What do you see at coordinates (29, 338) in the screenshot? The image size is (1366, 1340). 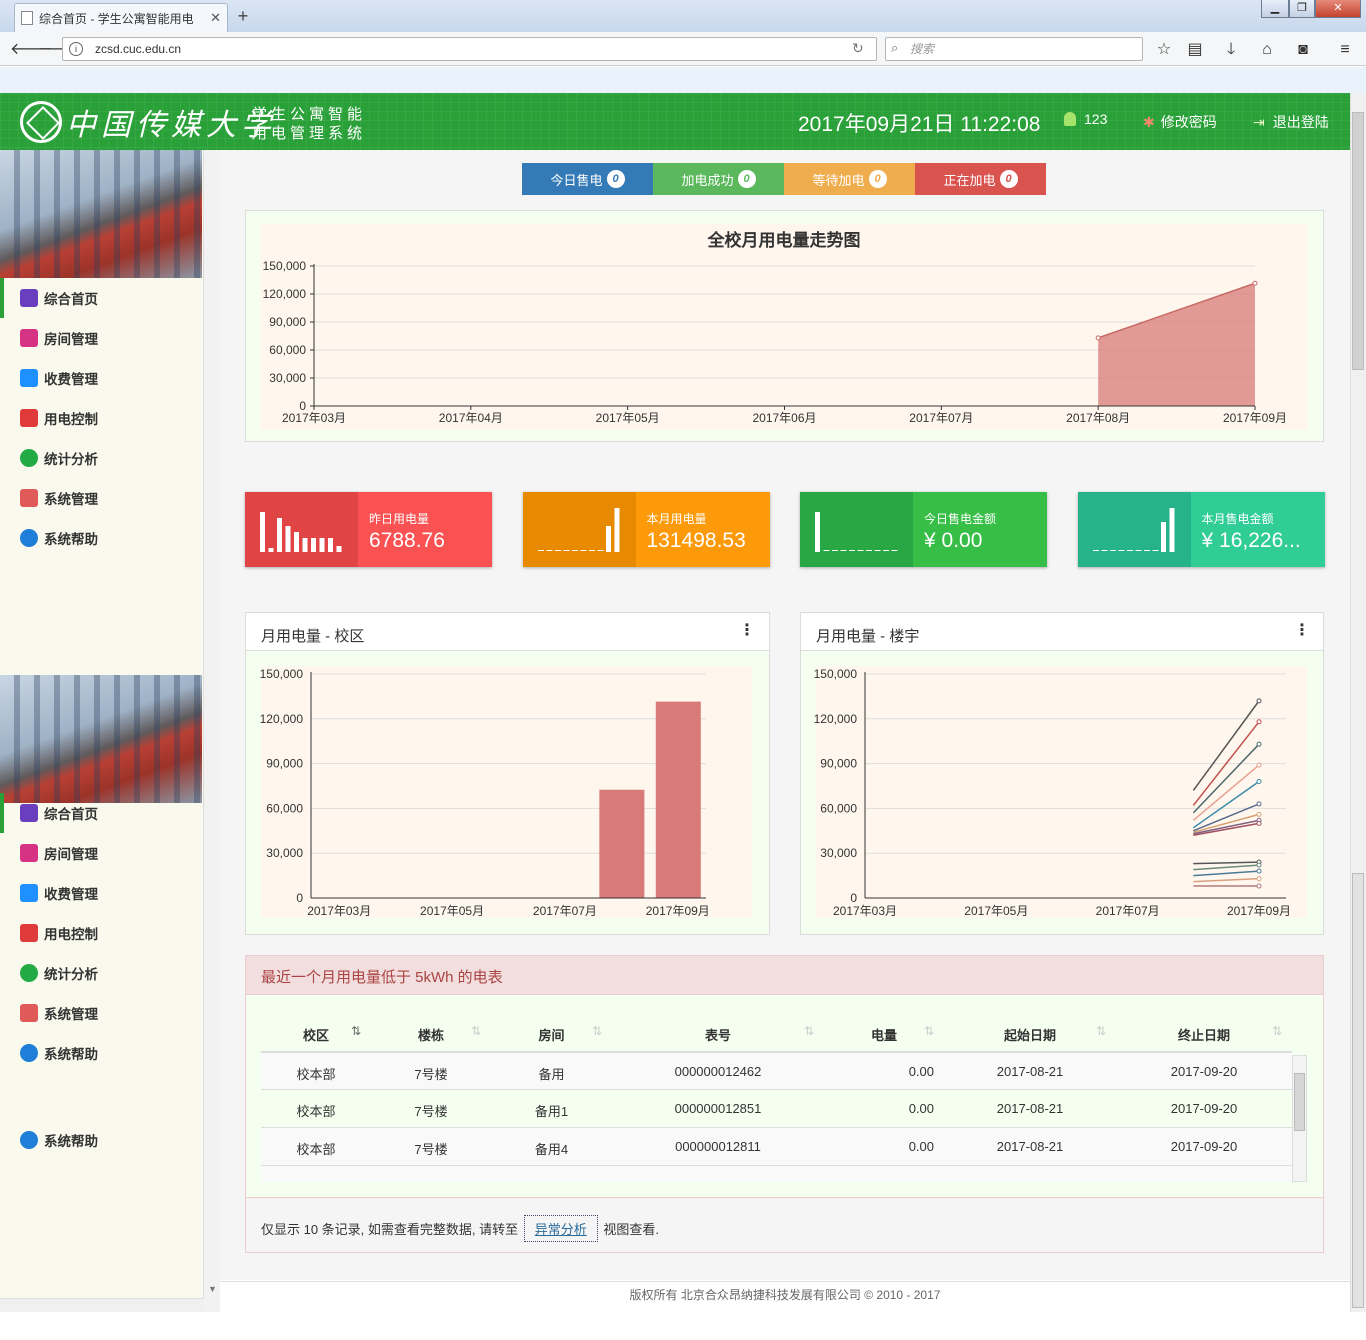 I see `building-icon` at bounding box center [29, 338].